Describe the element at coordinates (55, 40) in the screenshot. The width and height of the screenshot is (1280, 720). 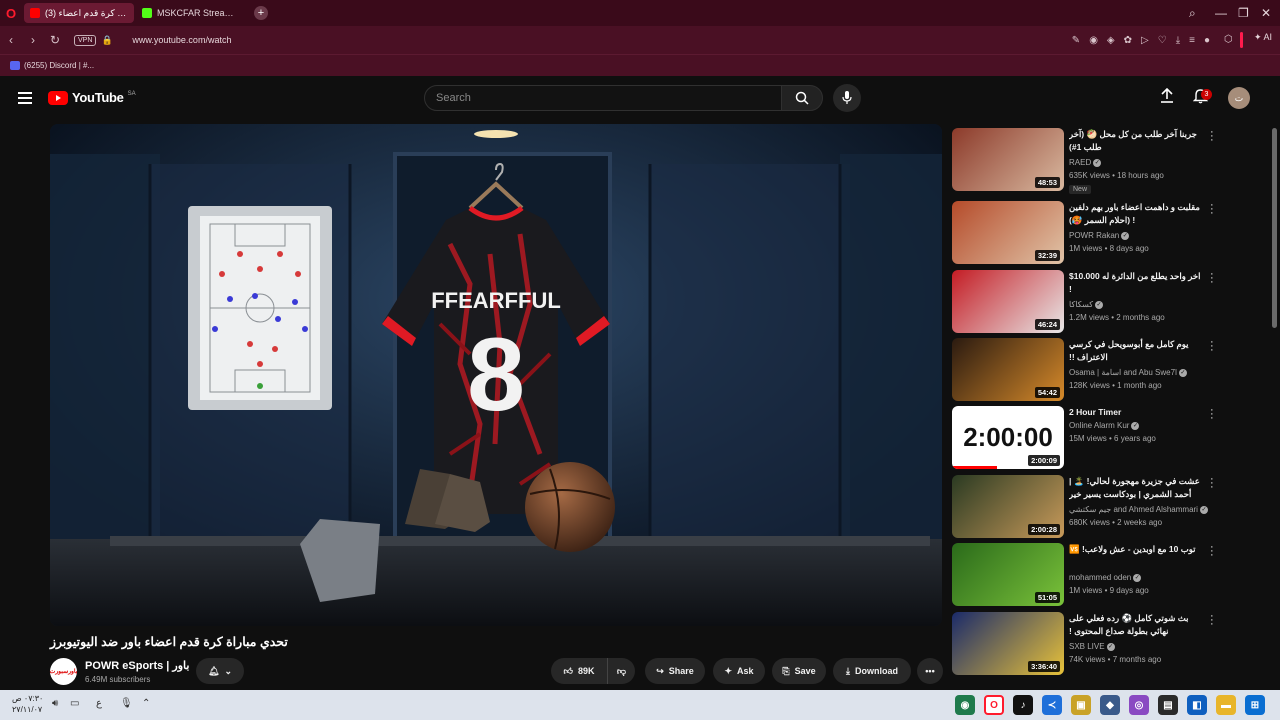
I see `reload-icon: ↻` at that location.